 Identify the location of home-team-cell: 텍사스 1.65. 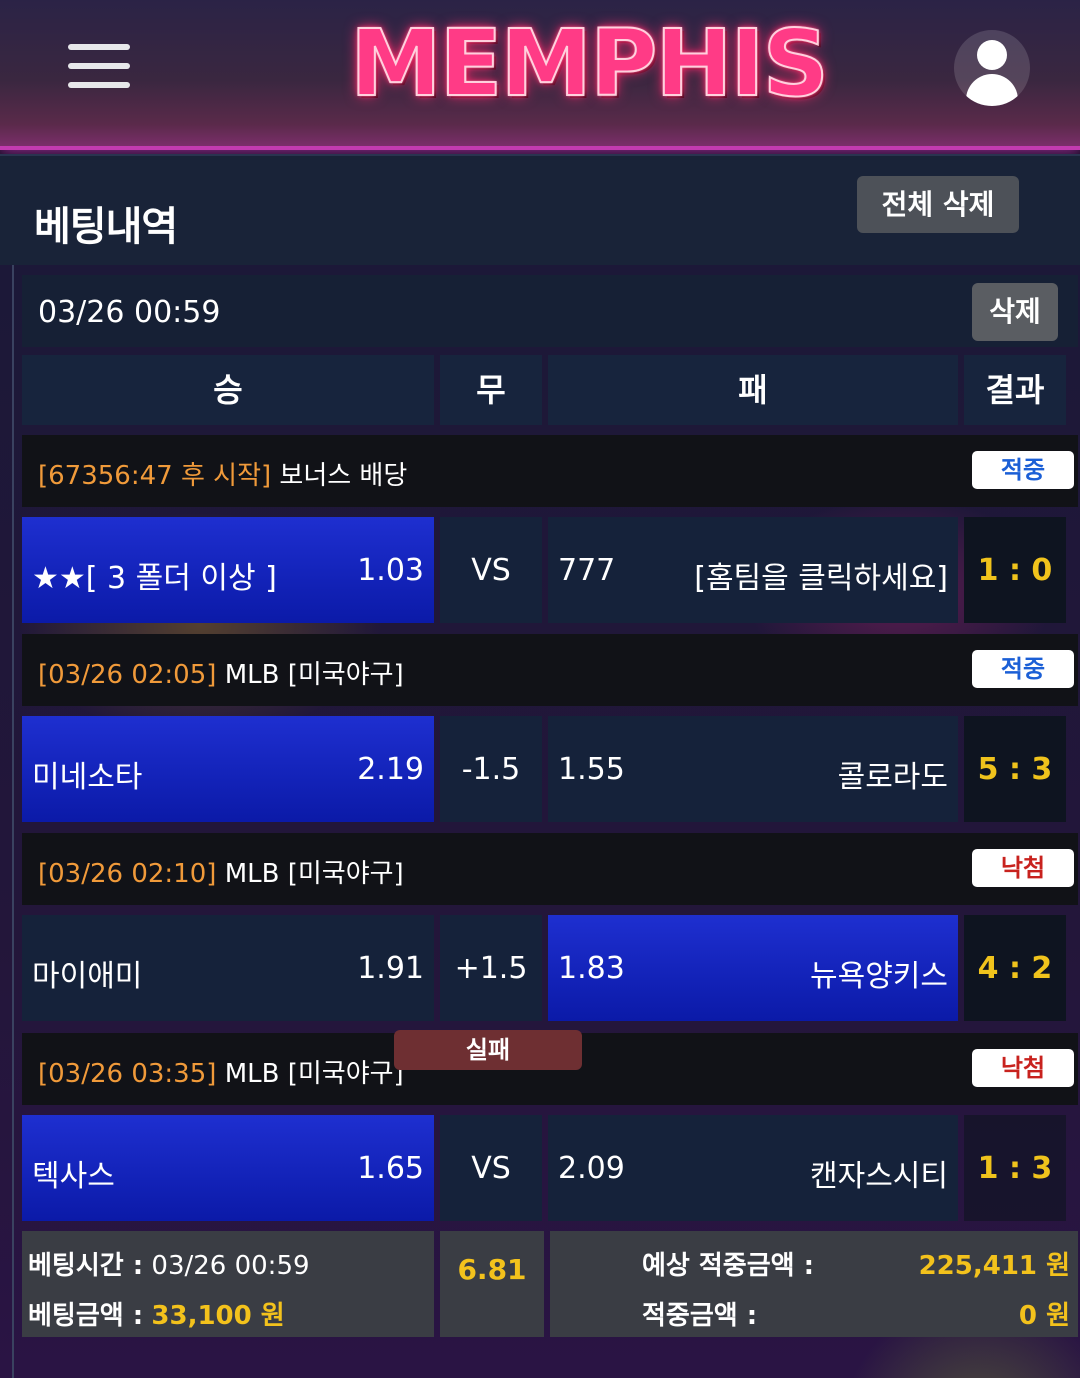
(228, 1168).